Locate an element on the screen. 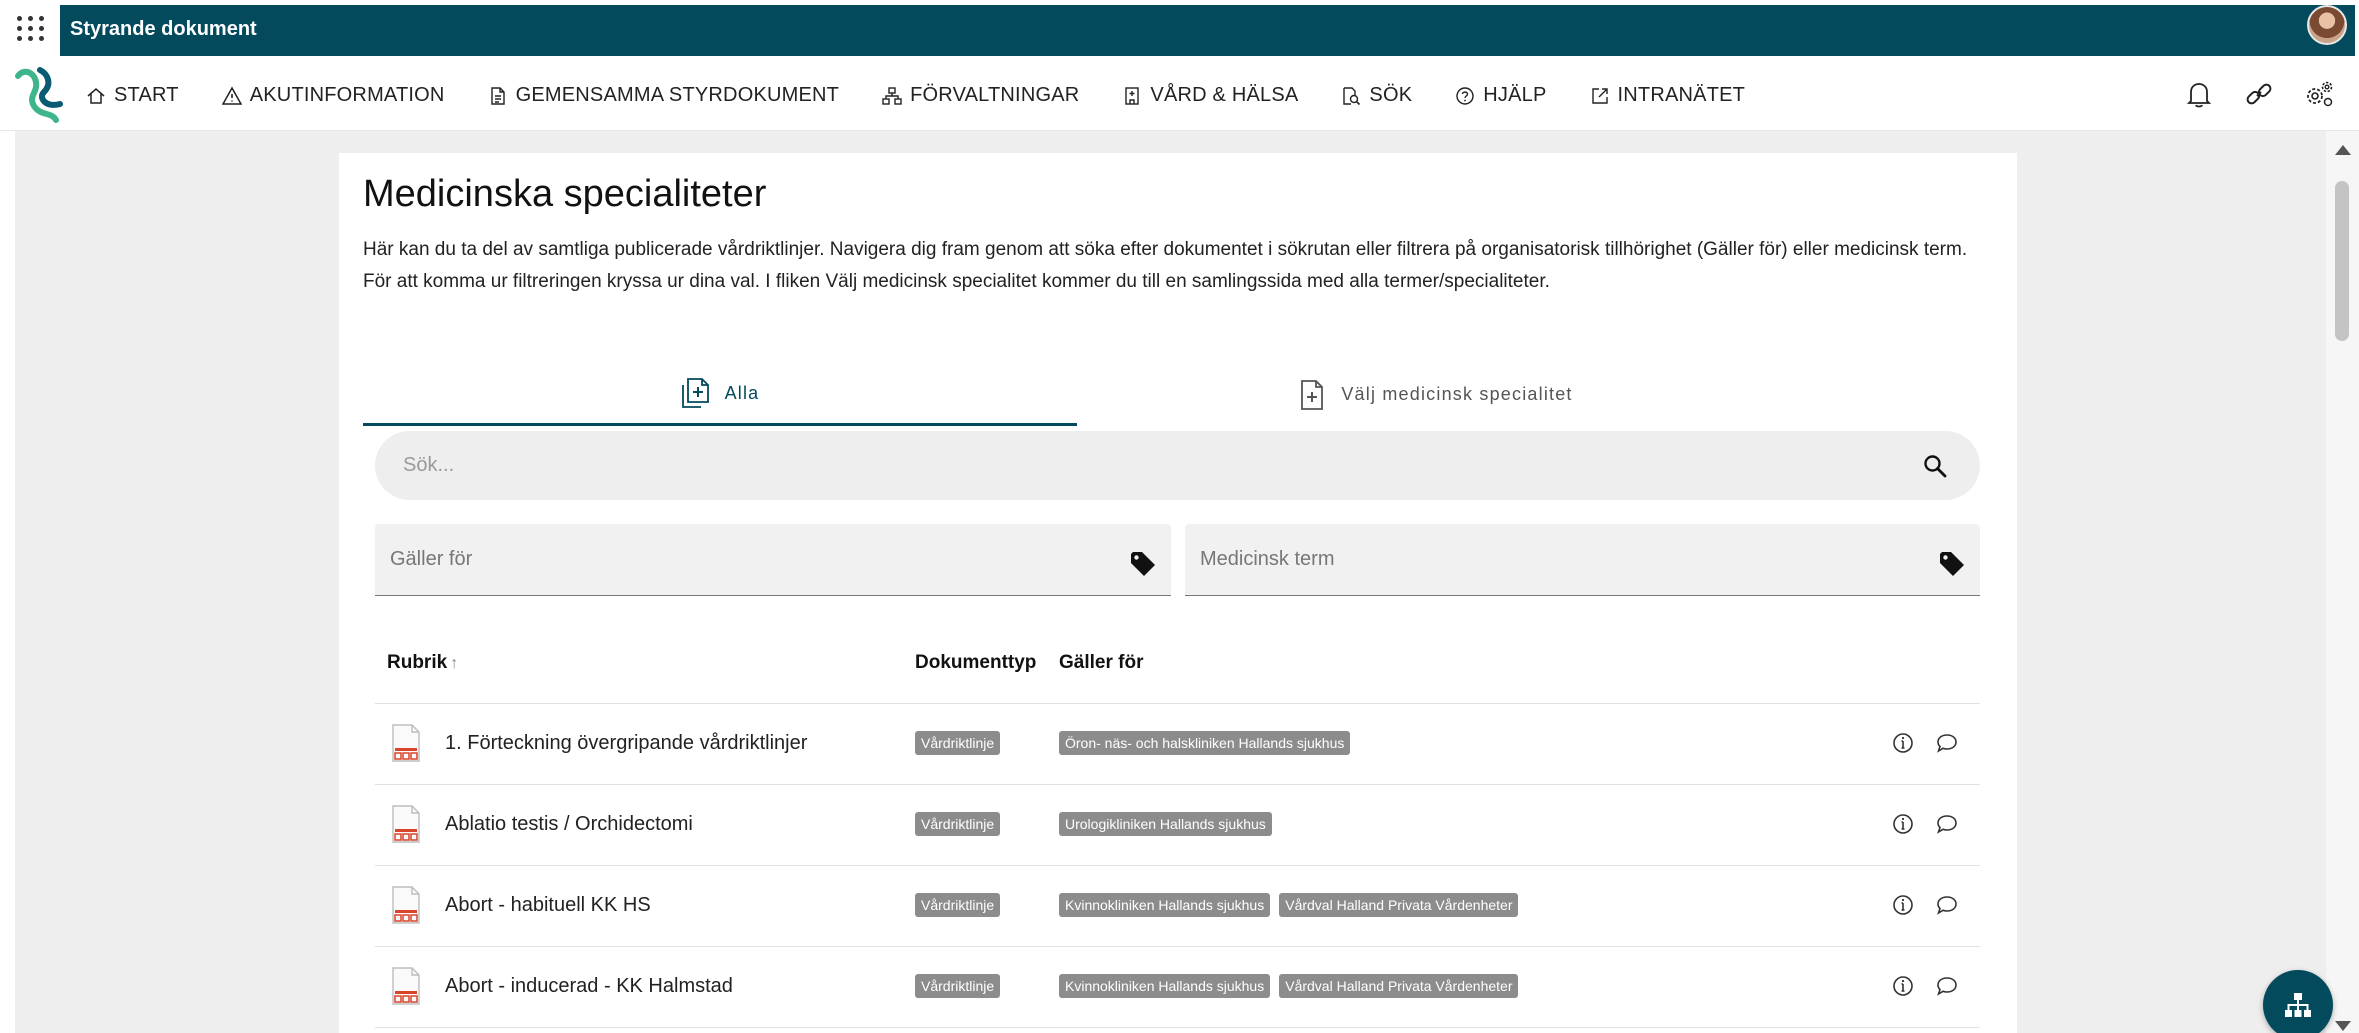 Image resolution: width=2359 pixels, height=1033 pixels. nav-hjalp: HJÄLP is located at coordinates (1500, 95).